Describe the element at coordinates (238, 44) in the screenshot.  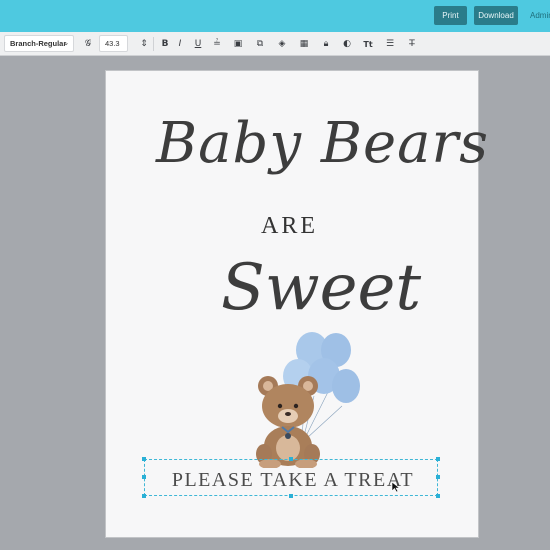
I see `image-icon: ▣` at that location.